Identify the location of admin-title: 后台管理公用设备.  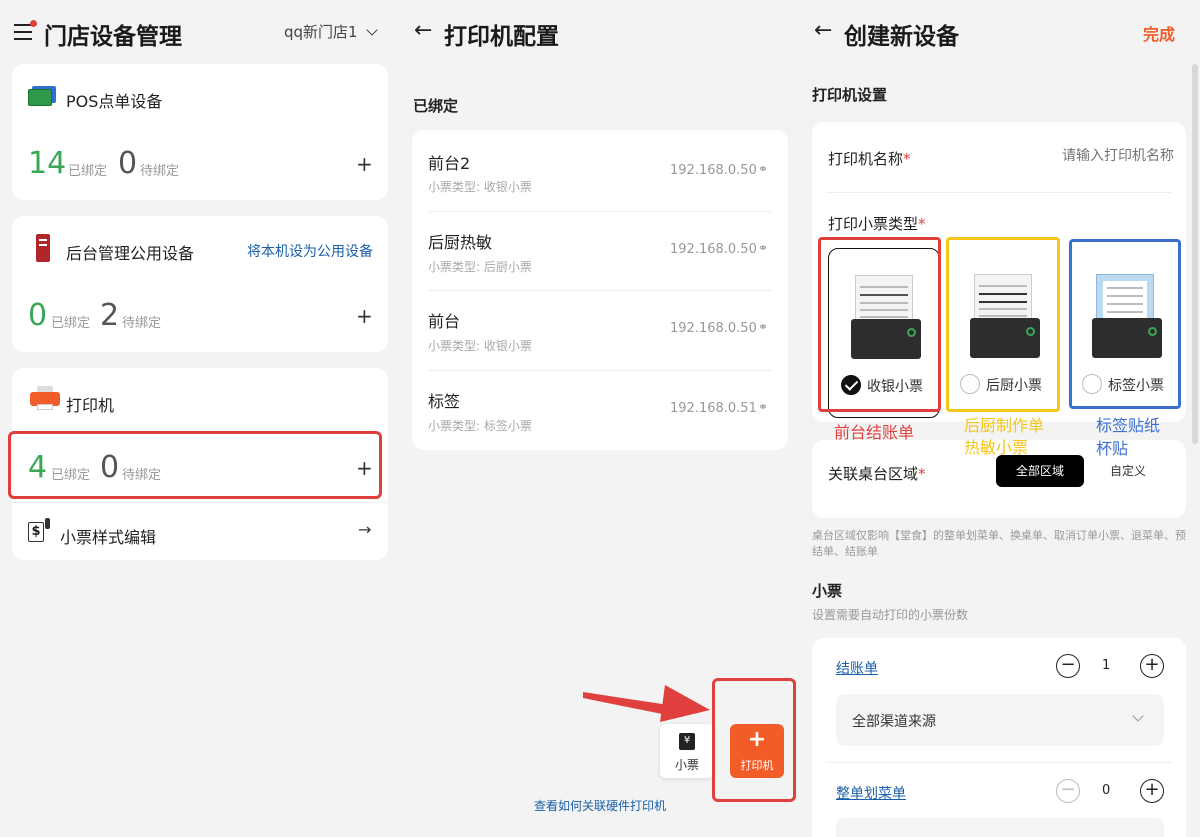
(130, 253).